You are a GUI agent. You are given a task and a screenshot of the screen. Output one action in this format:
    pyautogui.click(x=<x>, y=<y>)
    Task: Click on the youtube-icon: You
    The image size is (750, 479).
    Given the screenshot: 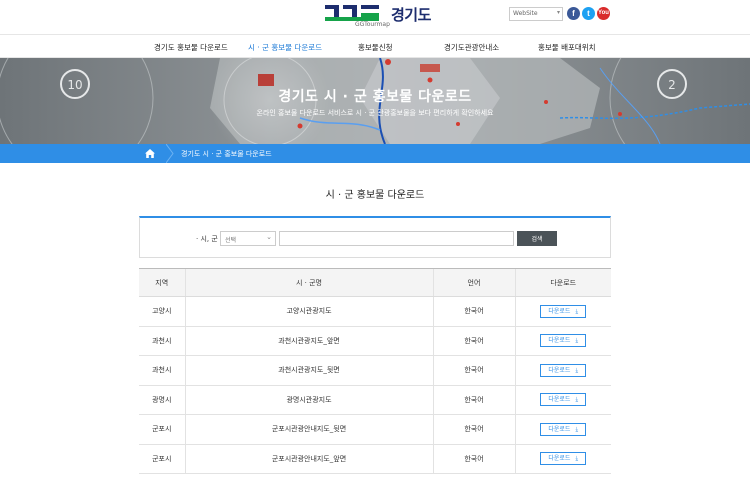 What is the action you would take?
    pyautogui.click(x=603, y=13)
    